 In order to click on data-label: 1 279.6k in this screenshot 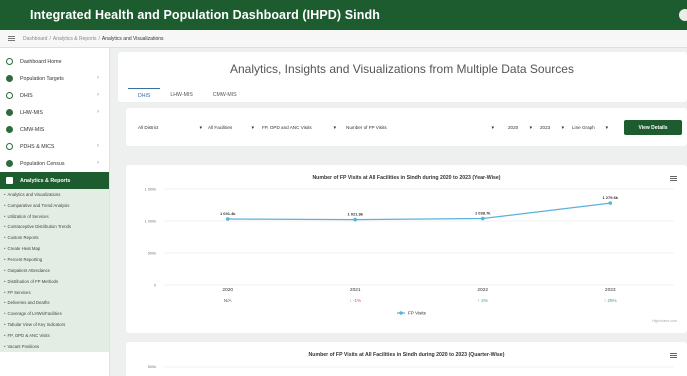, I will do `click(610, 197)`.